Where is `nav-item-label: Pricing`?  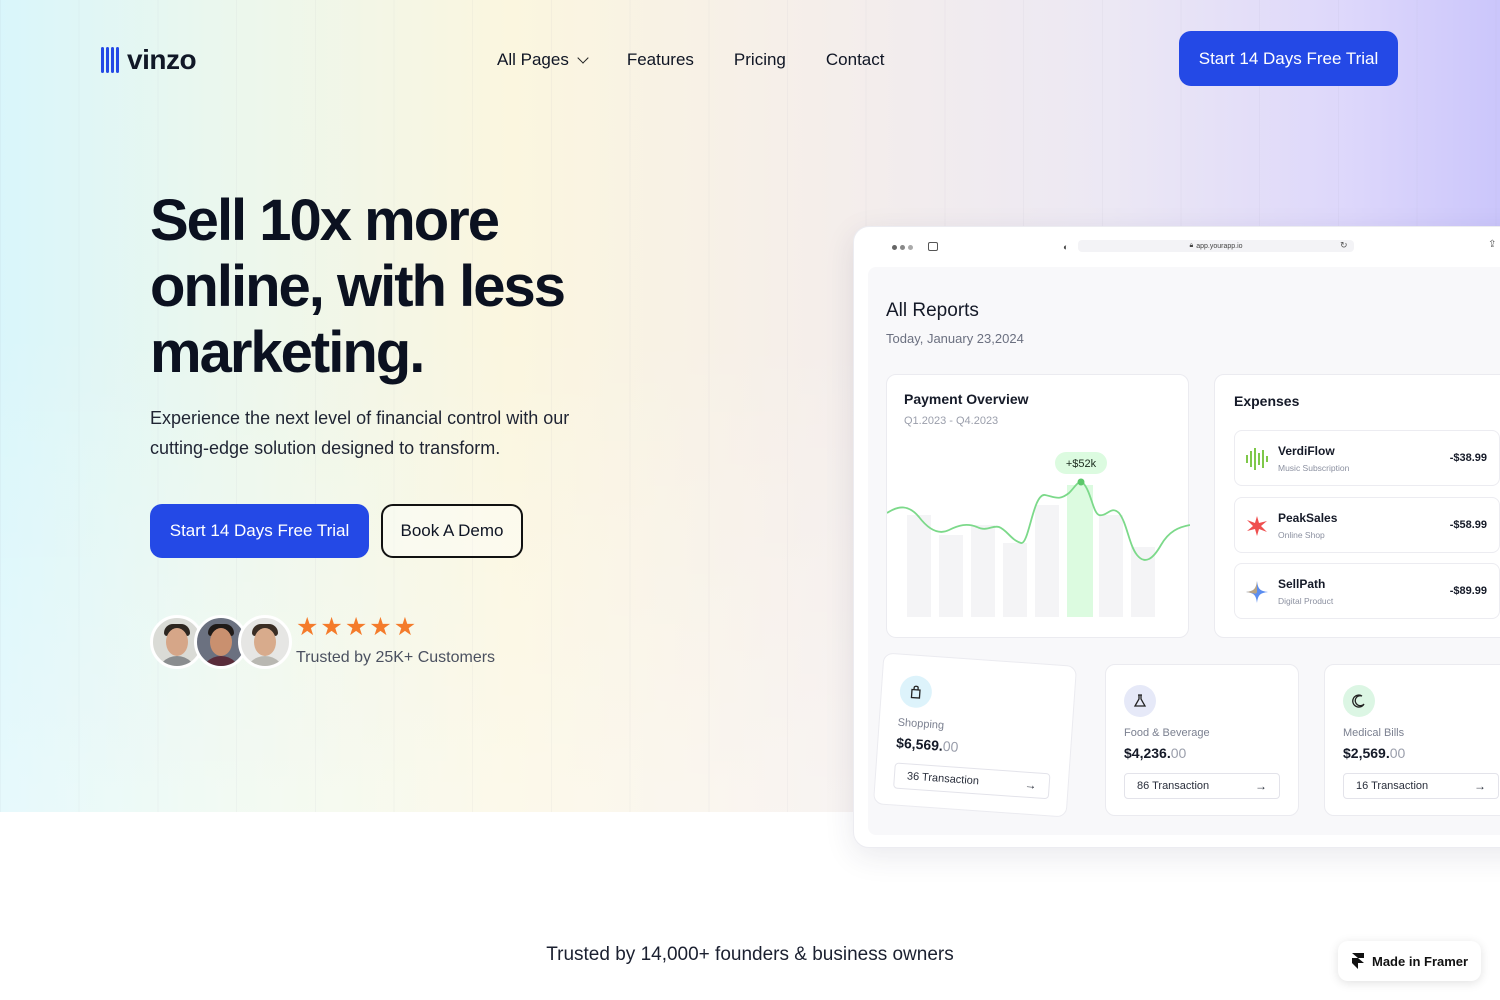 nav-item-label: Pricing is located at coordinates (759, 59).